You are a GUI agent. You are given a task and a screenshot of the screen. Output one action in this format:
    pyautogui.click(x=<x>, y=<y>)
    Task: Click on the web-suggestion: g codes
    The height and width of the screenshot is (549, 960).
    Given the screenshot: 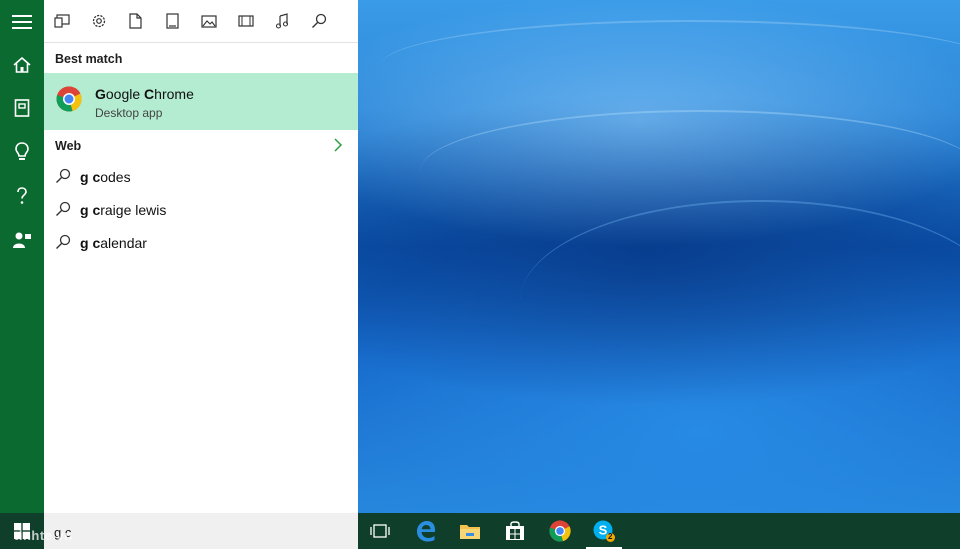 What is the action you would take?
    pyautogui.click(x=201, y=176)
    